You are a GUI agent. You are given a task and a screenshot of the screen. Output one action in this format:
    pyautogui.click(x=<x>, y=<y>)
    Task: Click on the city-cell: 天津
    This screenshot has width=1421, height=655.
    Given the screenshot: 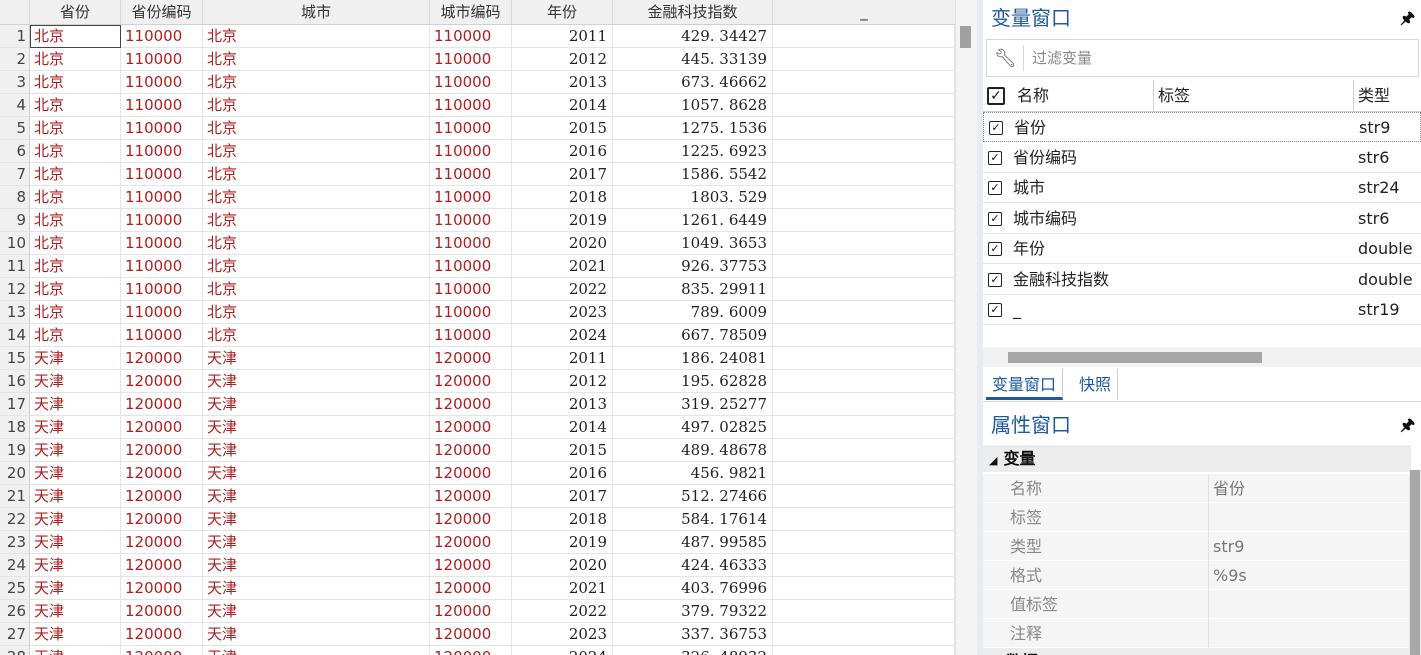 What is the action you would take?
    pyautogui.click(x=316, y=473)
    